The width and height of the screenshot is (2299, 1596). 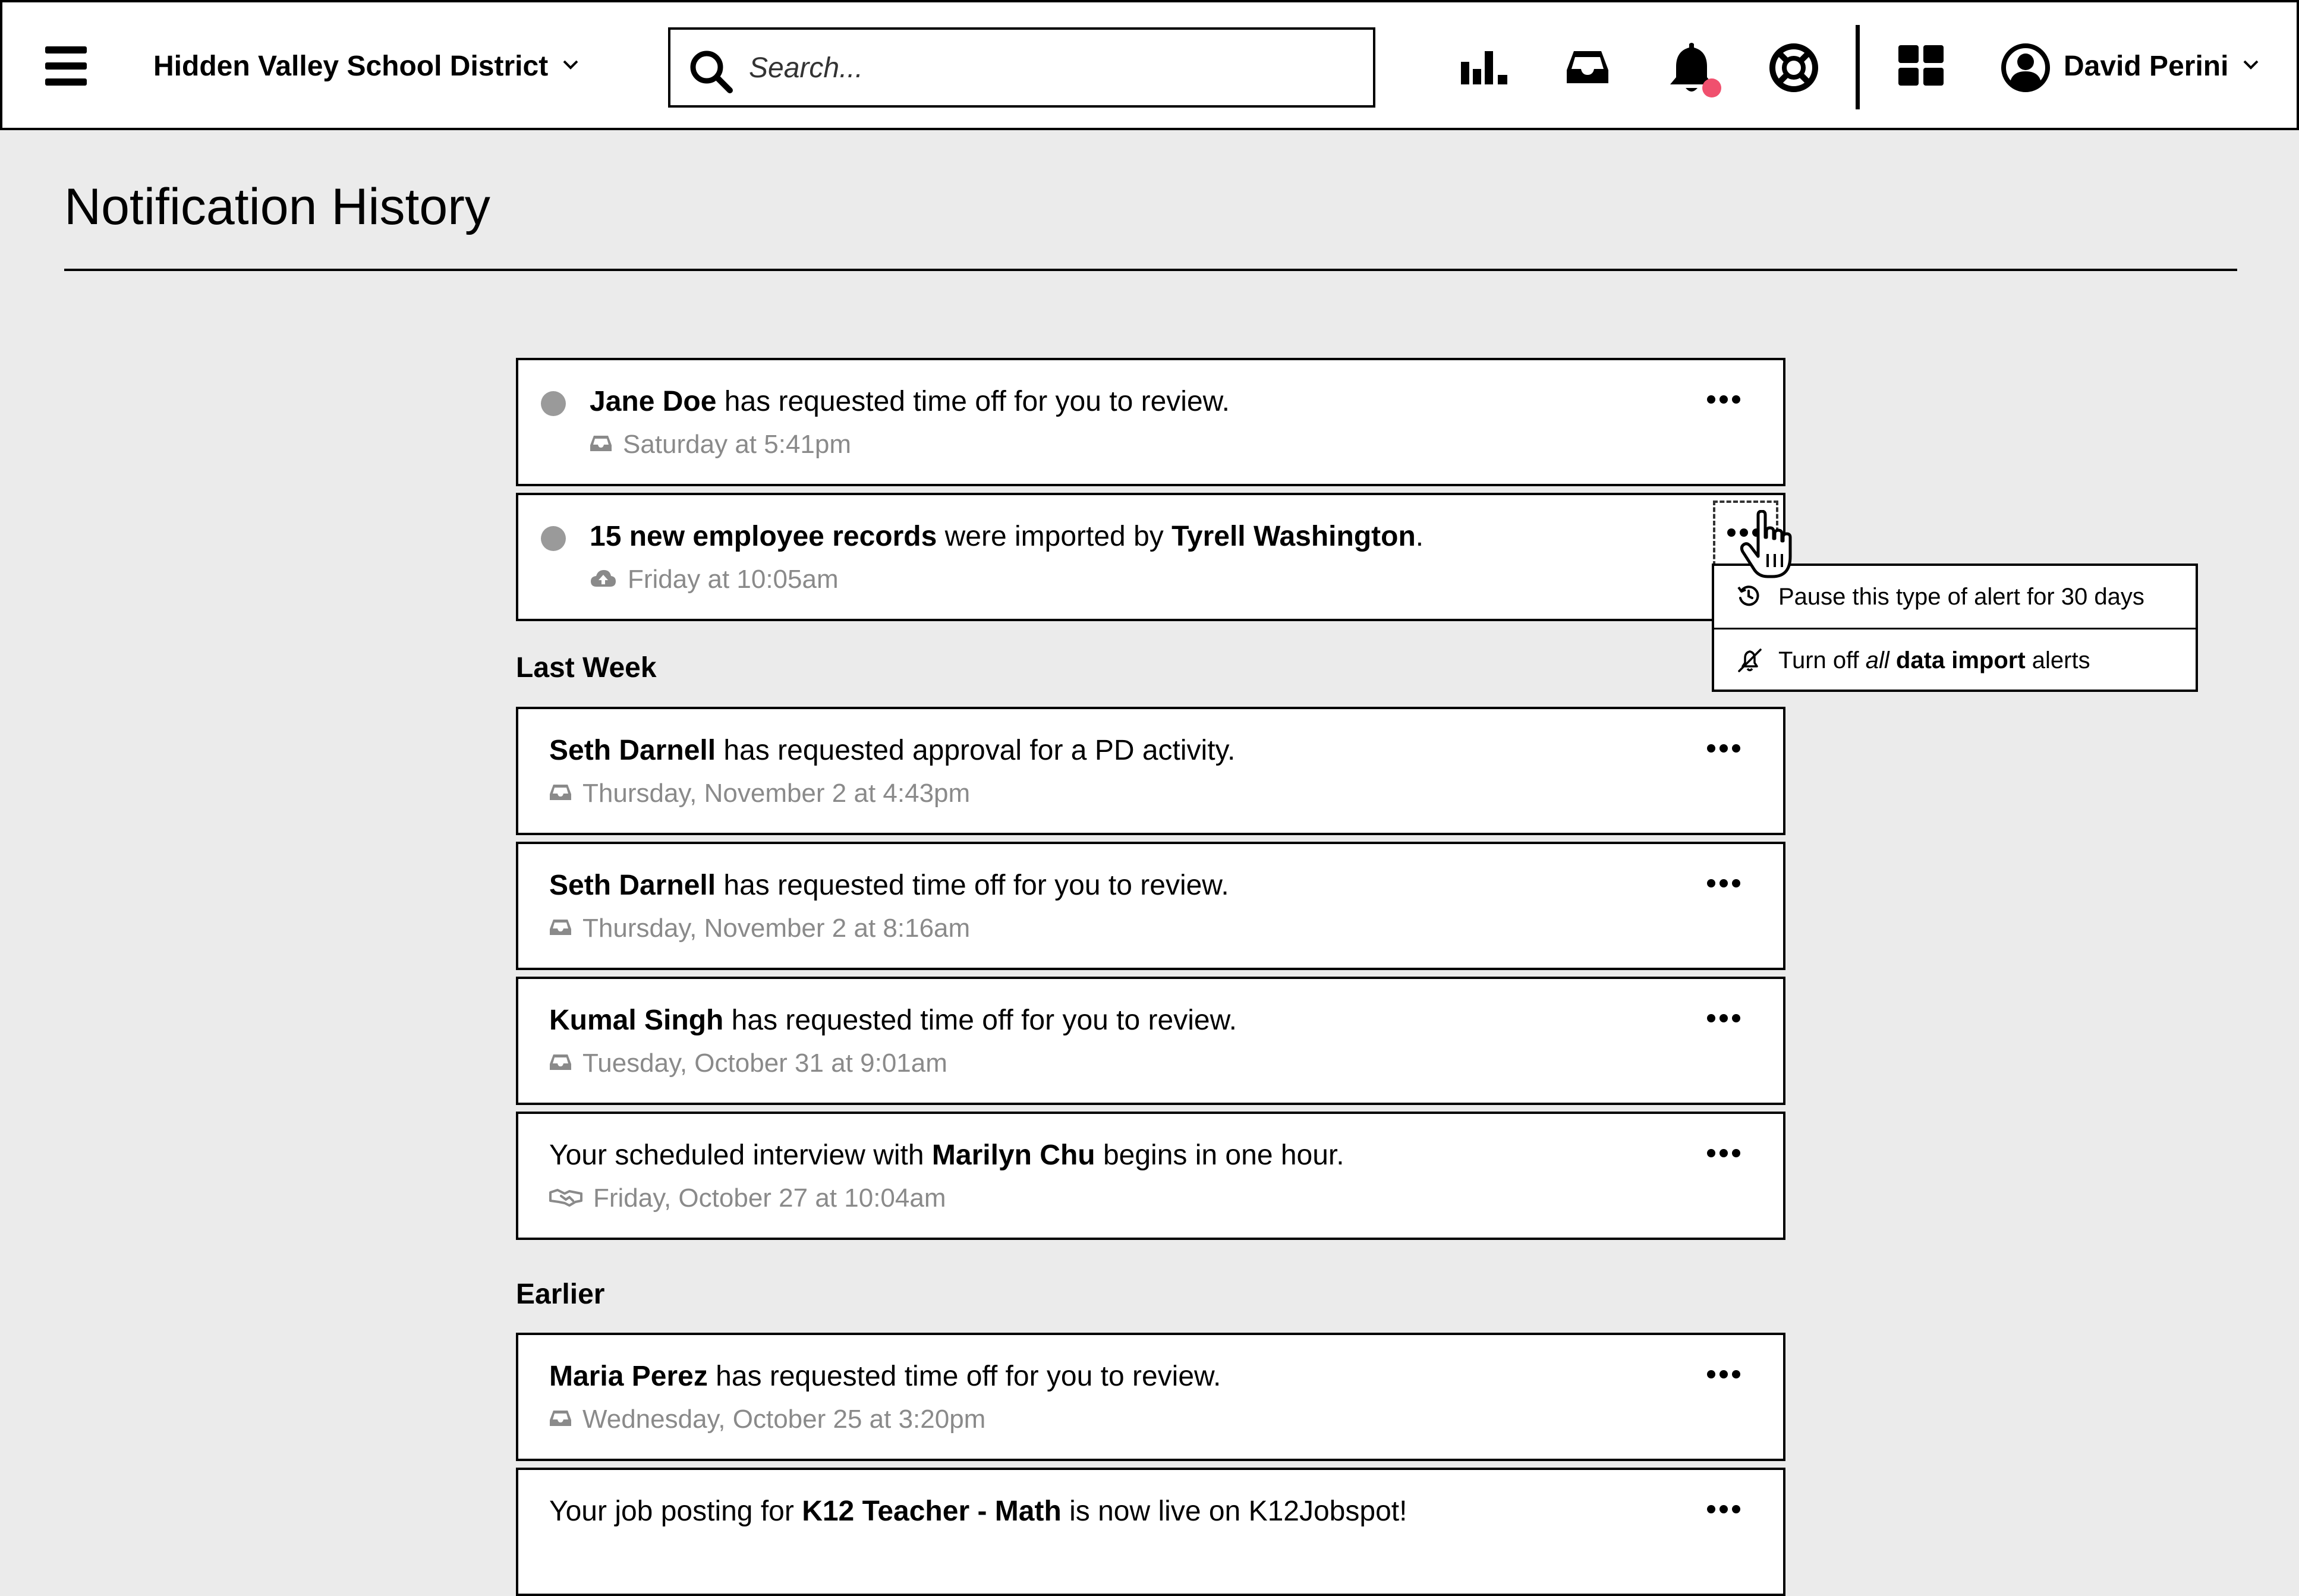 I want to click on bar-chart-icon, so click(x=1485, y=67).